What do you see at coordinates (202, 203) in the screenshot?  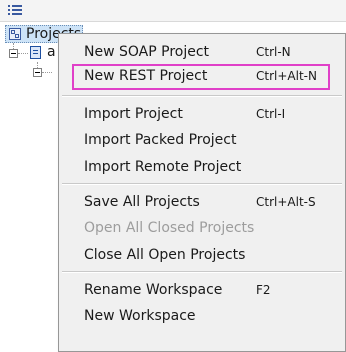 I see `menu-item-save-all-projects: Save All Projects Ctrl+Alt-S` at bounding box center [202, 203].